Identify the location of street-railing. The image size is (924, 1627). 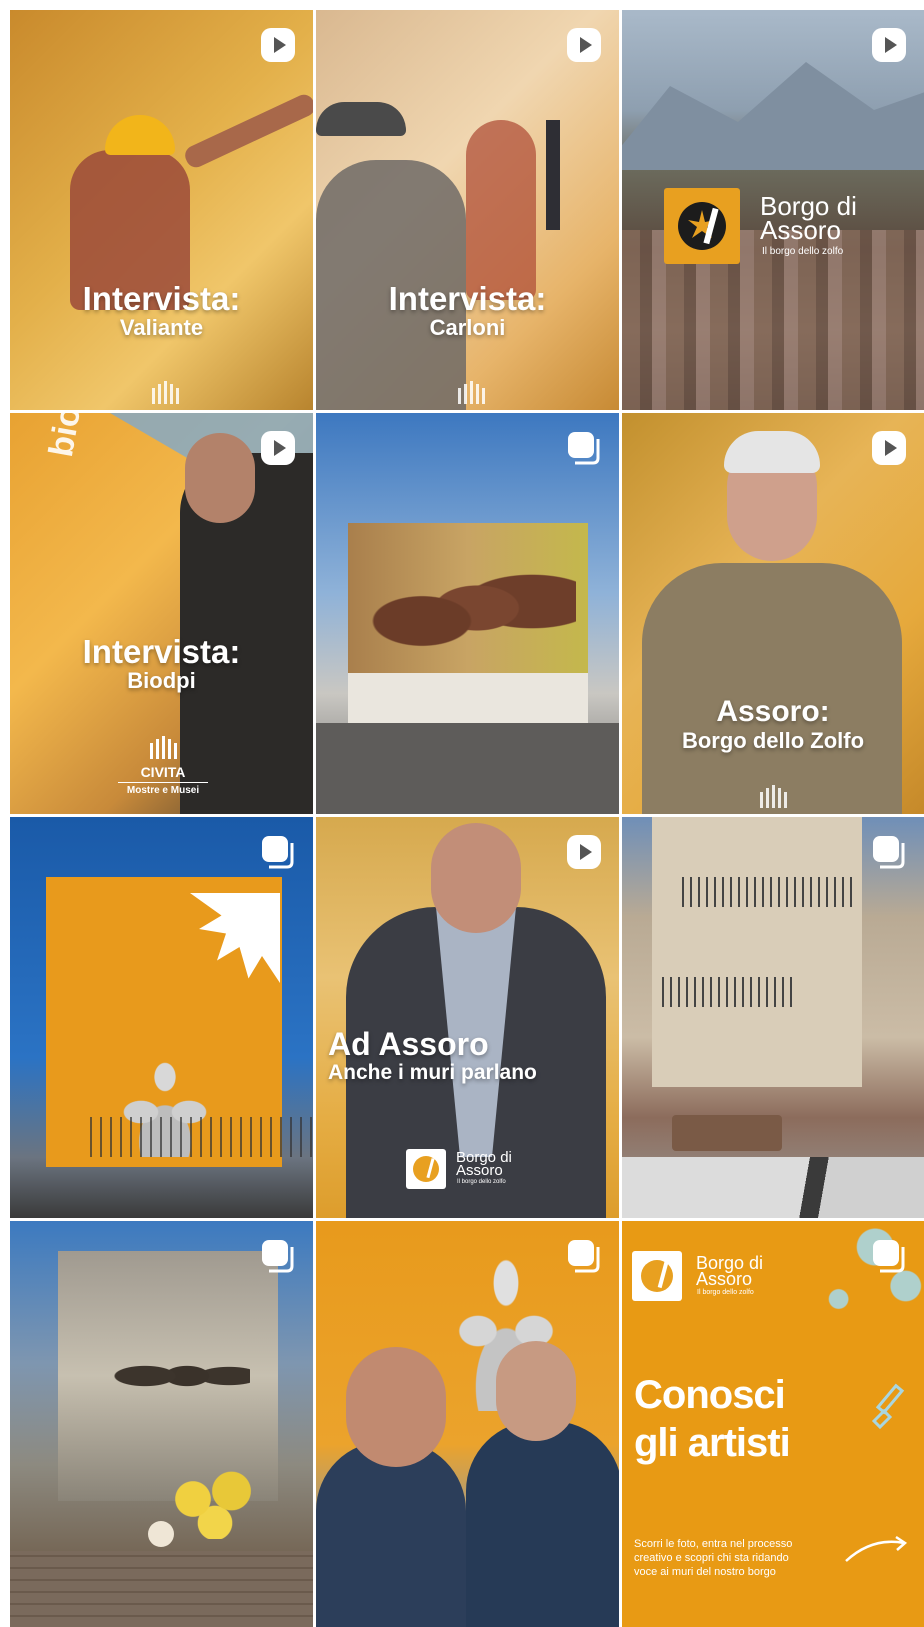
(201, 1137).